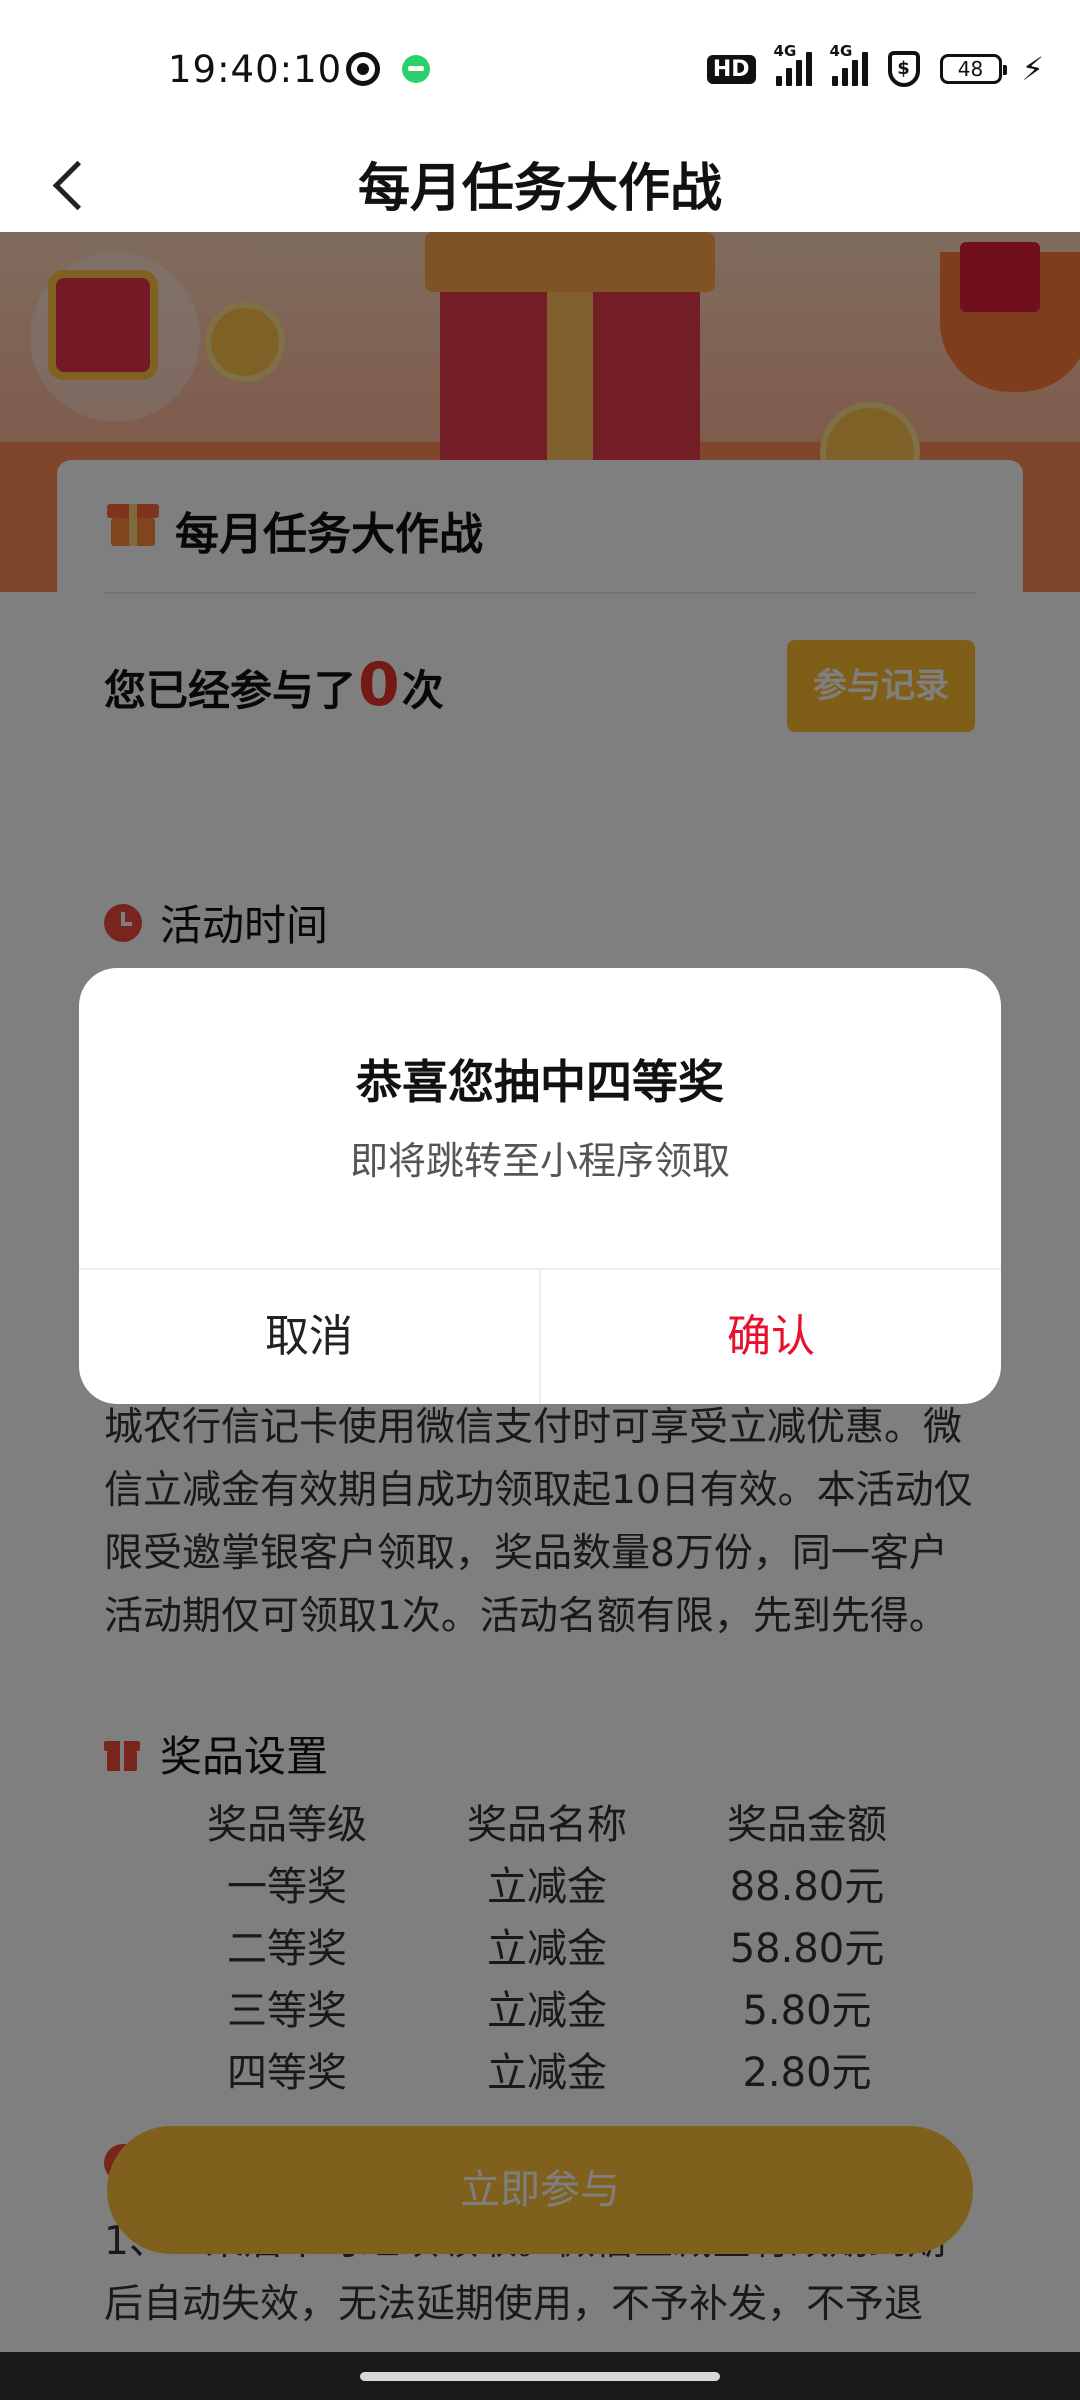 The width and height of the screenshot is (1080, 2400). Describe the element at coordinates (785, 51) in the screenshot. I see `signal-1-label: 4G` at that location.